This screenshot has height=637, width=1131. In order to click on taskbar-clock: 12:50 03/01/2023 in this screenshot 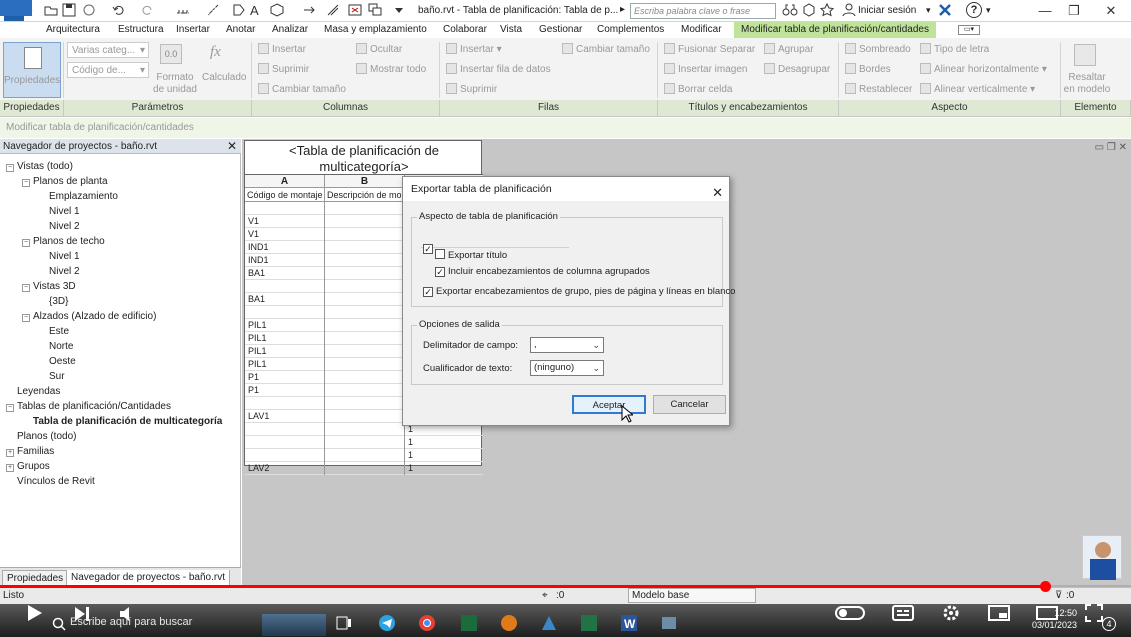, I will do `click(1054, 619)`.